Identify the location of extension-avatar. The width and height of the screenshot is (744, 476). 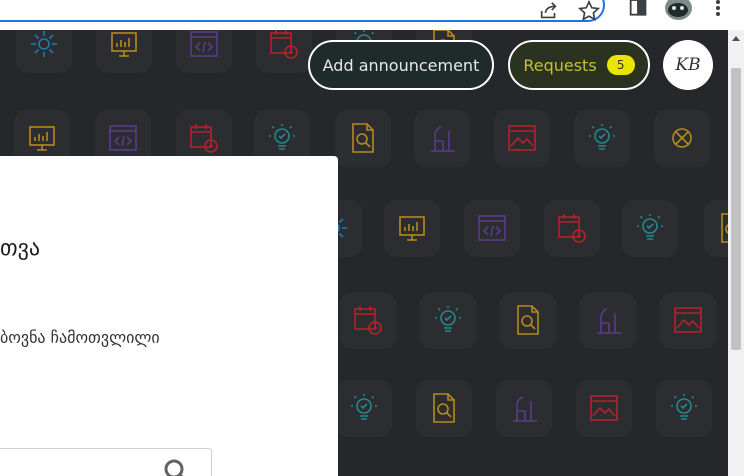
(678, 10).